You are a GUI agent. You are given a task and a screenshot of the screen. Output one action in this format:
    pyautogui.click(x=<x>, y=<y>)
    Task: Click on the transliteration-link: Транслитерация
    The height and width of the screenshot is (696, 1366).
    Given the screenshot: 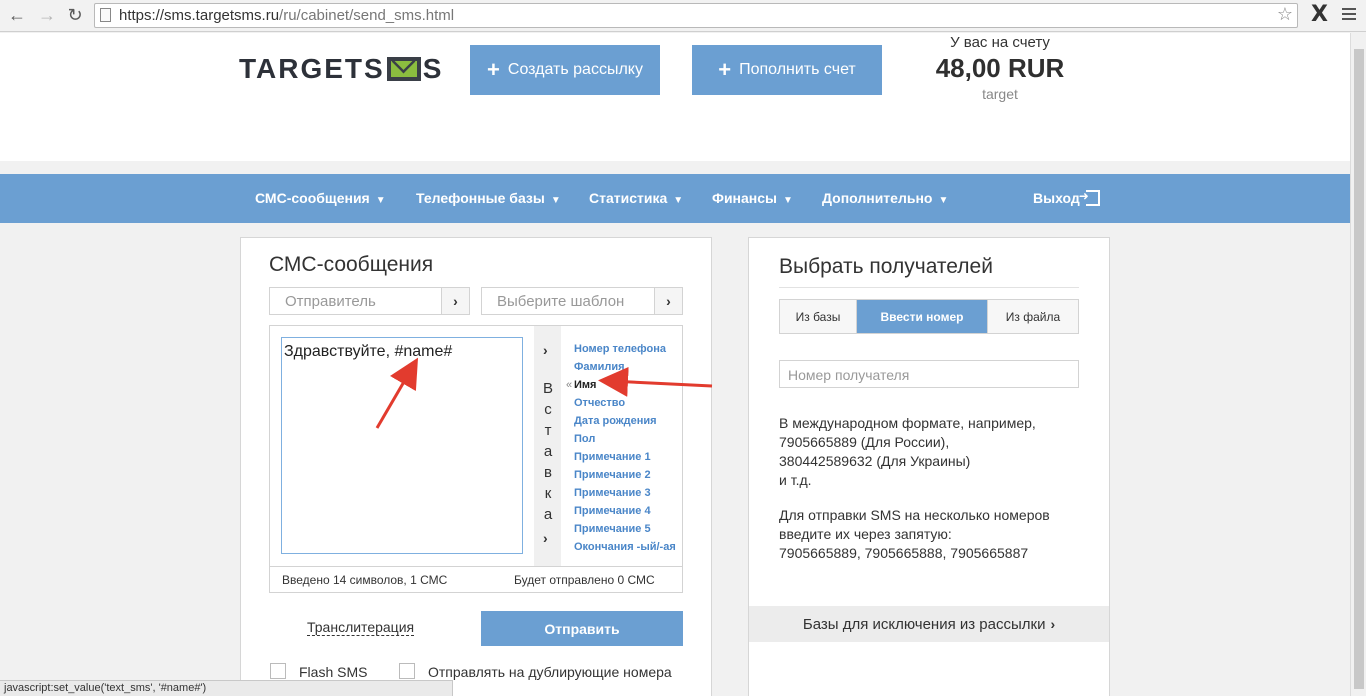 What is the action you would take?
    pyautogui.click(x=361, y=627)
    